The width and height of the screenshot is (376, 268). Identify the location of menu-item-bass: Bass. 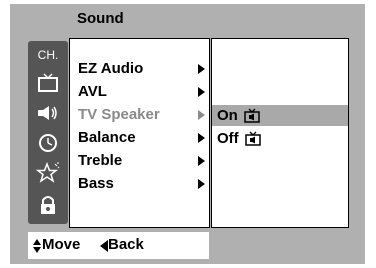
(96, 183).